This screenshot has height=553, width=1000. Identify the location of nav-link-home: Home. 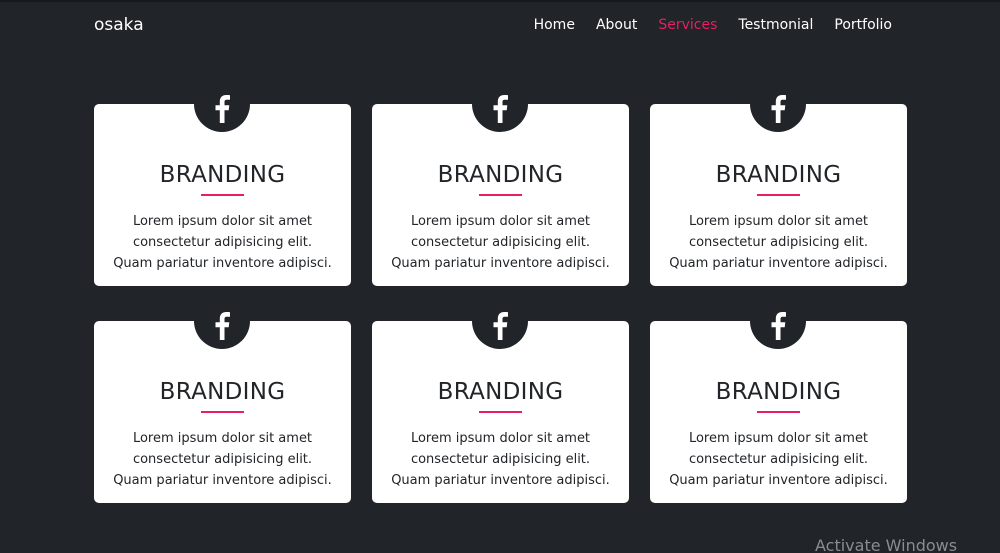
(554, 25).